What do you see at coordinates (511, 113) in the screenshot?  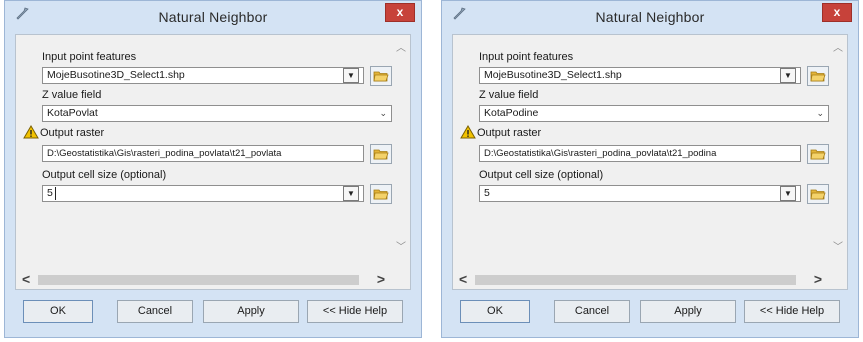 I see `z-value-field-value: KotaPodine` at bounding box center [511, 113].